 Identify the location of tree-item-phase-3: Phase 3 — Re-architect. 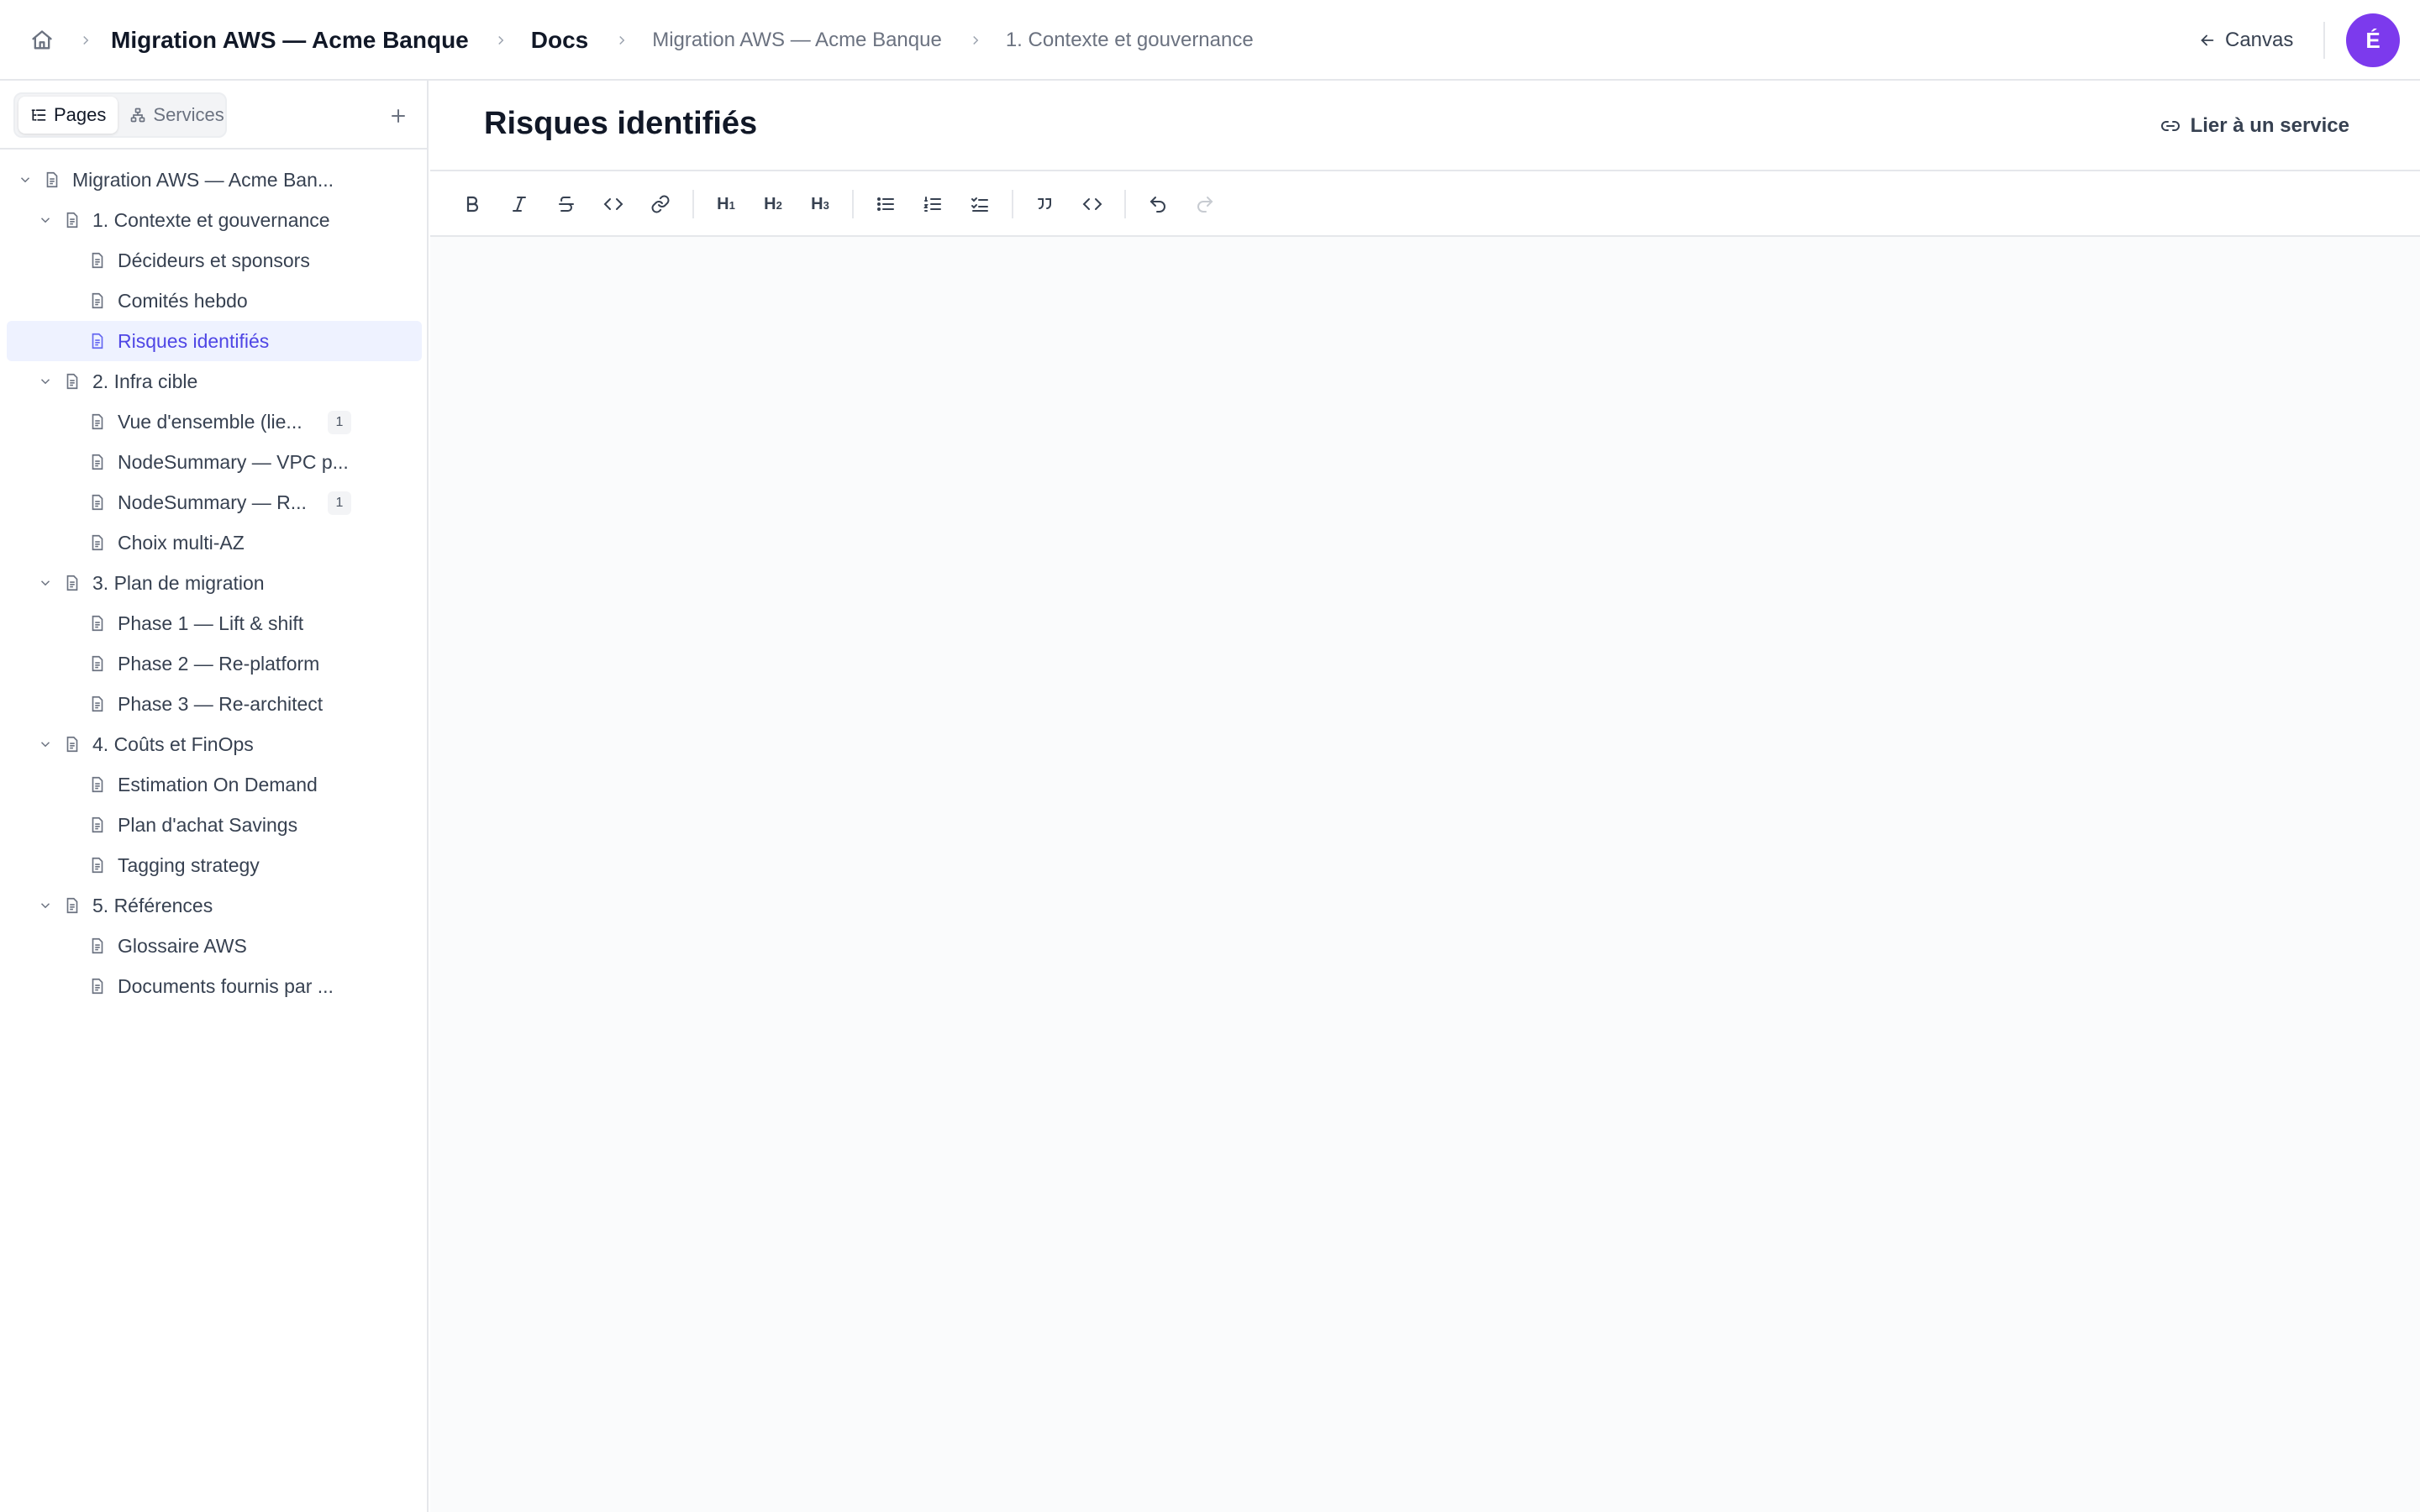
(214, 704).